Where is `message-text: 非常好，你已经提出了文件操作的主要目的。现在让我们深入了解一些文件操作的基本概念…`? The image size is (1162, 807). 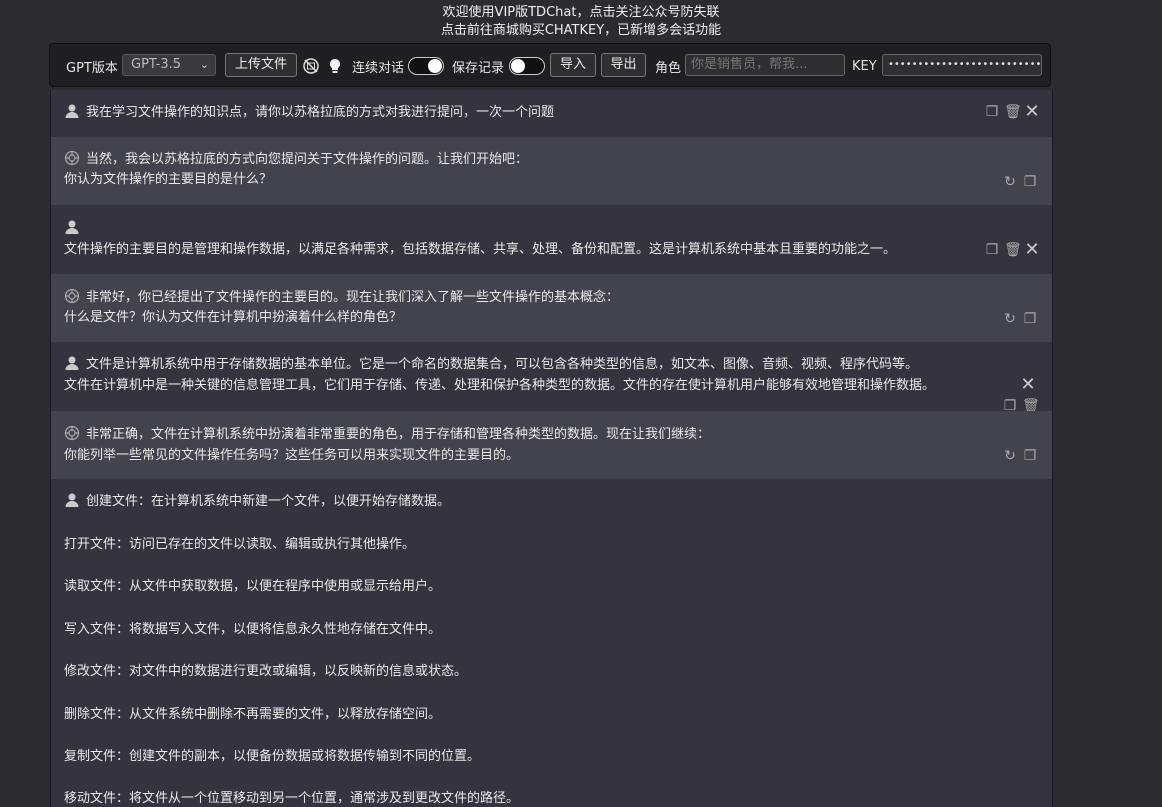
message-text: 非常好，你已经提出了文件操作的主要目的。现在让我们深入了解一些文件操作的基本概念… is located at coordinates (353, 297).